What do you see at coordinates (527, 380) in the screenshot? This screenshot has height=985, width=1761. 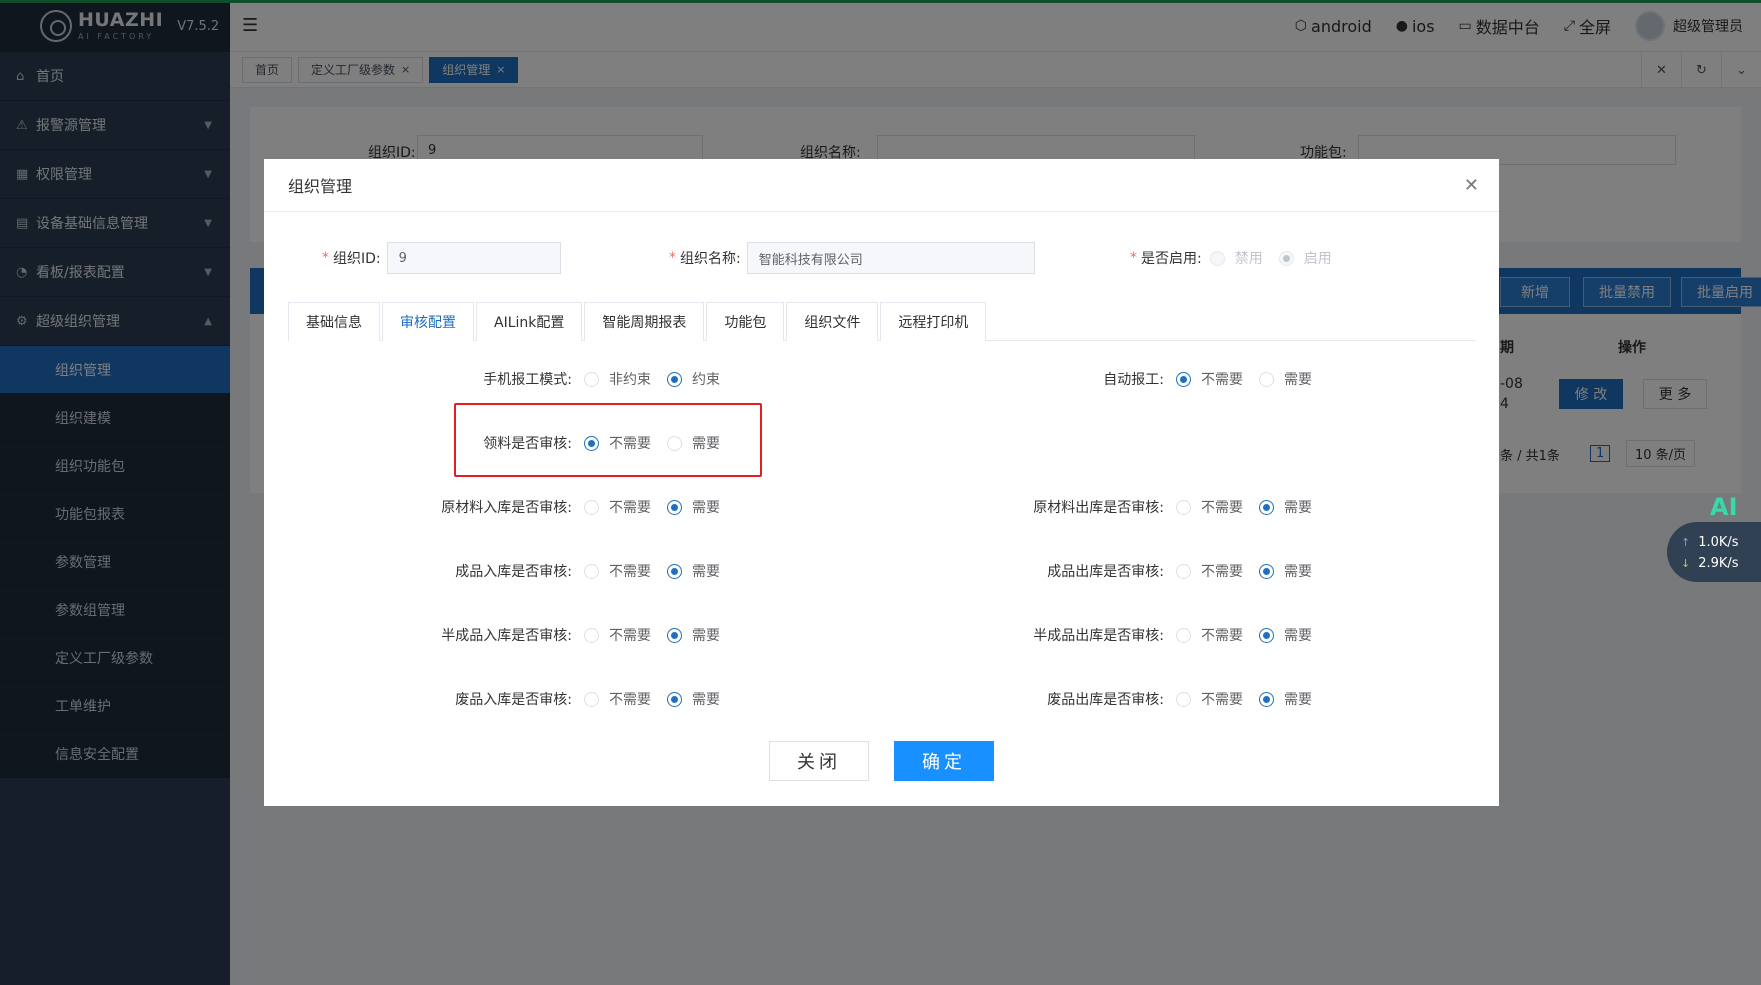 I see `setting-label: 手机报工模式:` at bounding box center [527, 380].